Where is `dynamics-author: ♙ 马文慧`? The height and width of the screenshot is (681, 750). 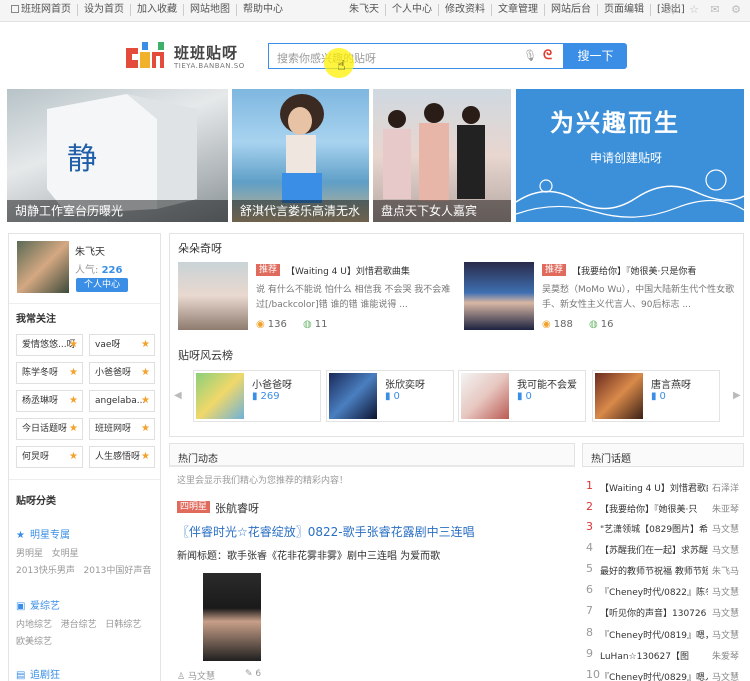 dynamics-author: ♙ 马文慧 is located at coordinates (196, 675).